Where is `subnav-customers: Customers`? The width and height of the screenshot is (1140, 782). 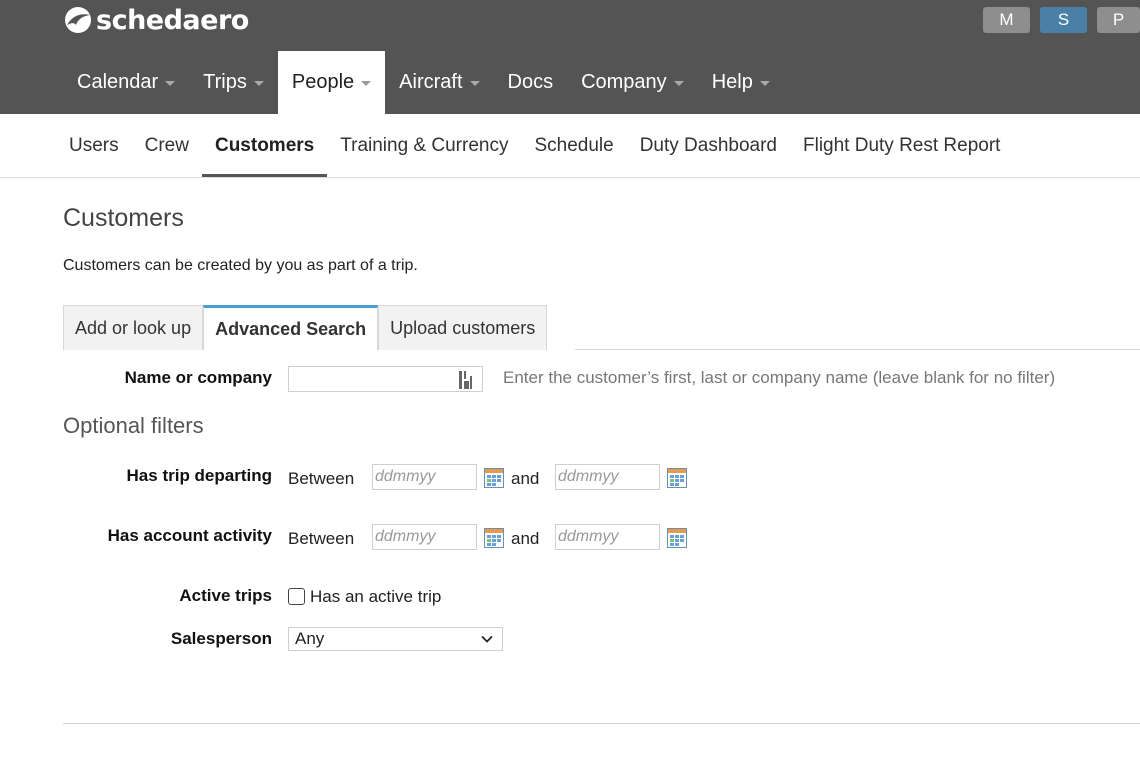 subnav-customers: Customers is located at coordinates (264, 145).